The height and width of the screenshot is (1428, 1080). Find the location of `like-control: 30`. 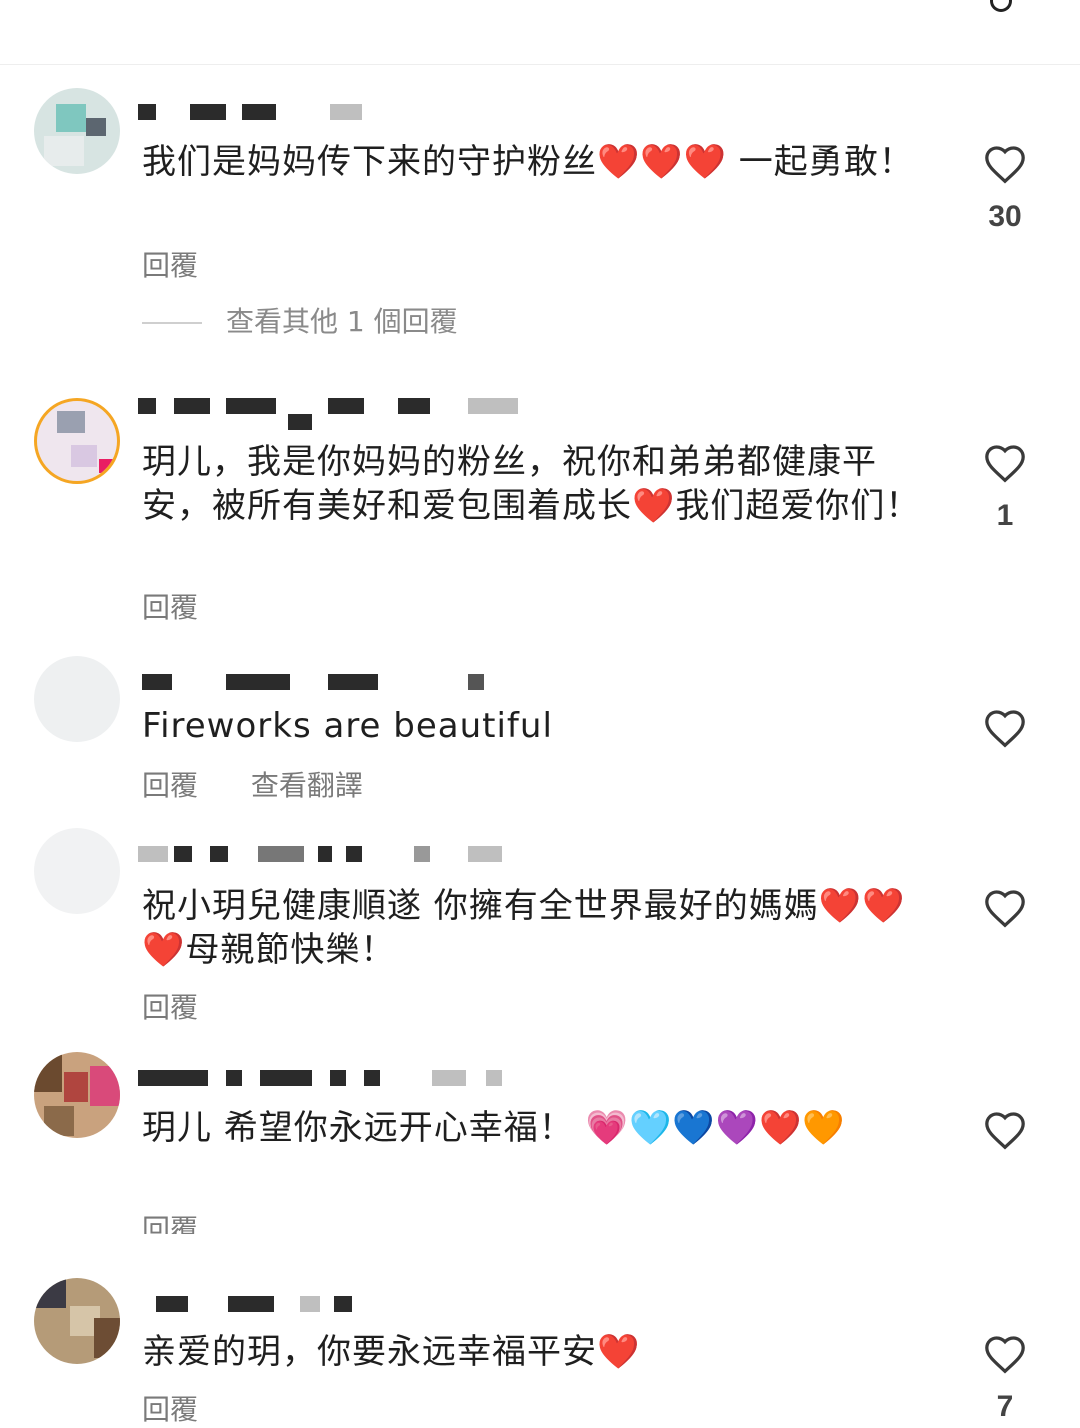

like-control: 30 is located at coordinates (1005, 189).